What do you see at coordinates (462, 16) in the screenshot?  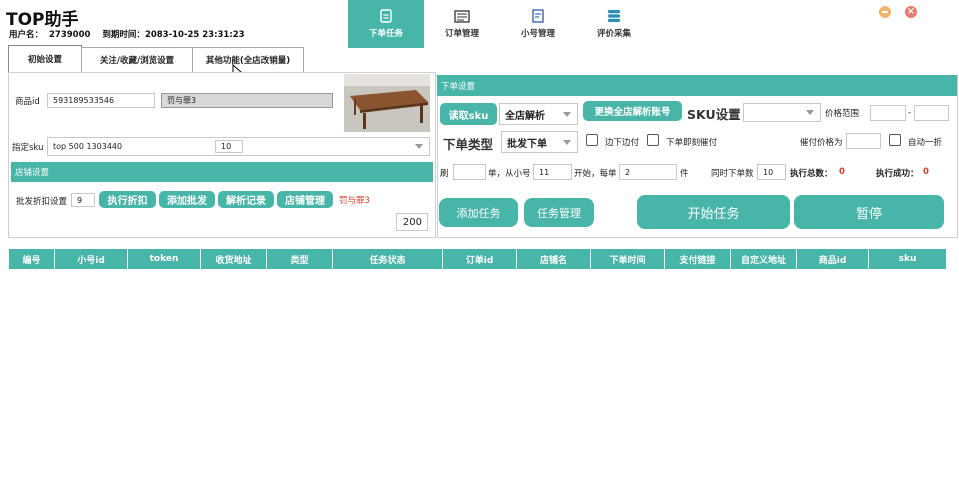 I see `order-icon` at bounding box center [462, 16].